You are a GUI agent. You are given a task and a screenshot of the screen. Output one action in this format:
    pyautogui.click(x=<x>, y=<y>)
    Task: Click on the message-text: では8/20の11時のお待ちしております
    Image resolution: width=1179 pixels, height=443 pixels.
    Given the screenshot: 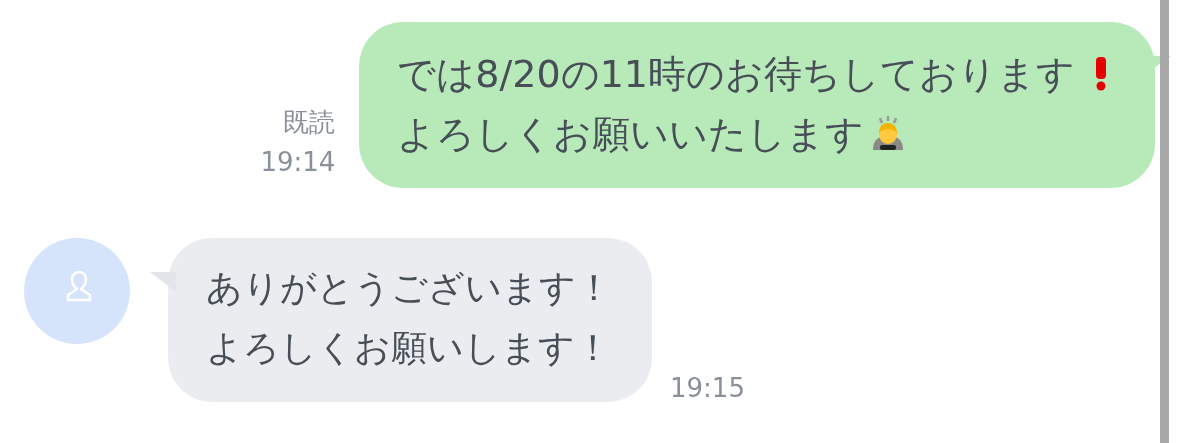 What is the action you would take?
    pyautogui.click(x=736, y=74)
    